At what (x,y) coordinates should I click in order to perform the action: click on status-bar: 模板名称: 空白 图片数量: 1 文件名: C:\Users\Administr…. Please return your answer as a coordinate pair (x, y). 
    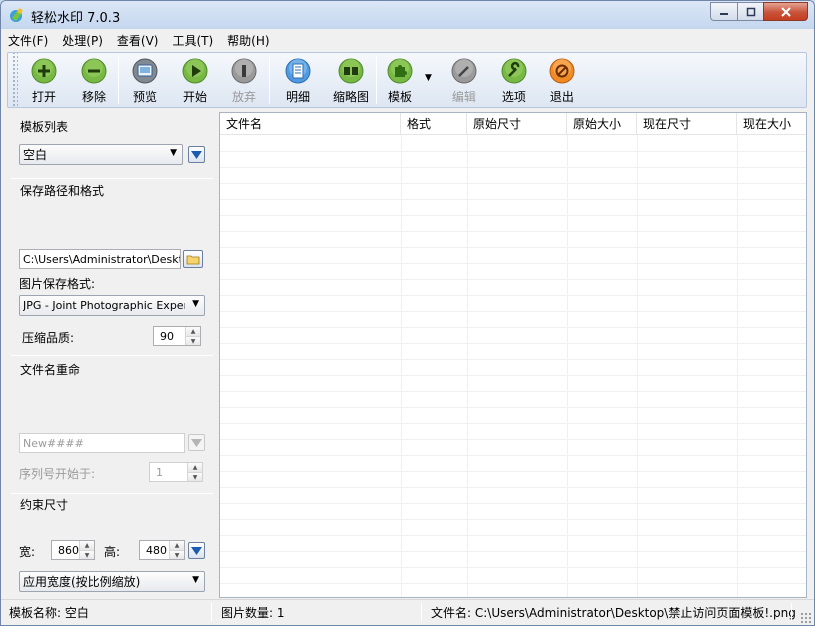
    Looking at the image, I should click on (407, 612).